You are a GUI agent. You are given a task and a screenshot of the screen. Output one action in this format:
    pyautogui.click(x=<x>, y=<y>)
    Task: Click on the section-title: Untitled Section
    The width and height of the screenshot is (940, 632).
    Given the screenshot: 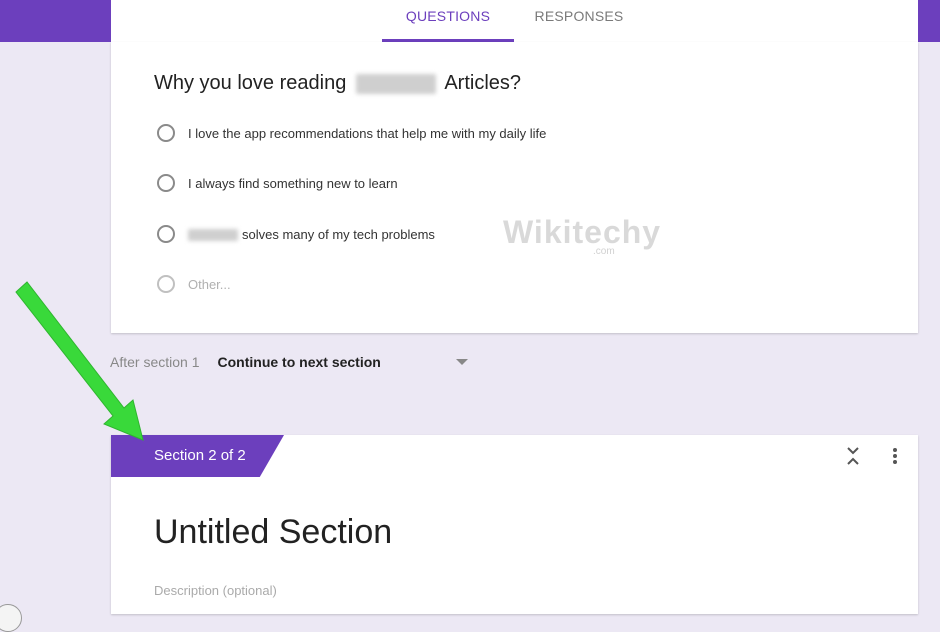 What is the action you would take?
    pyautogui.click(x=273, y=532)
    